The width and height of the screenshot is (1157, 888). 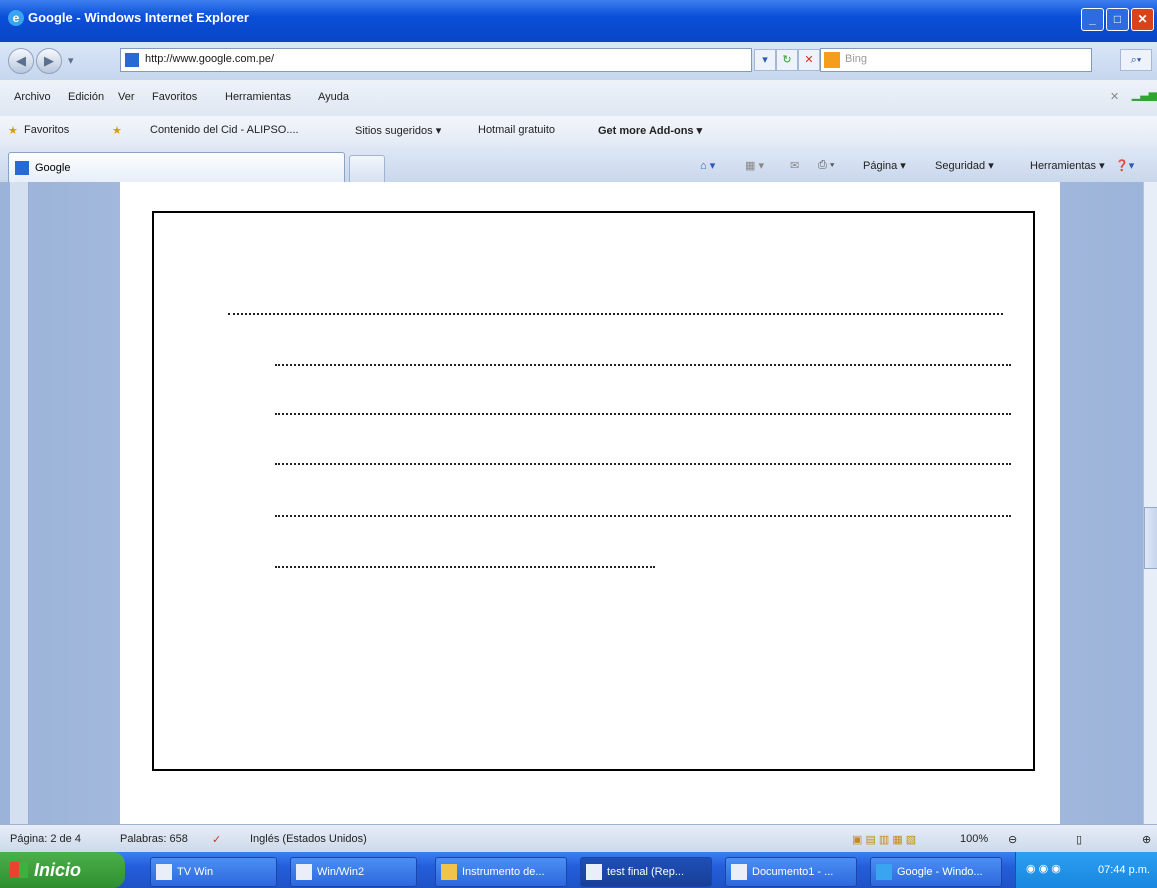 I want to click on search-placeholder: Bing, so click(x=856, y=59).